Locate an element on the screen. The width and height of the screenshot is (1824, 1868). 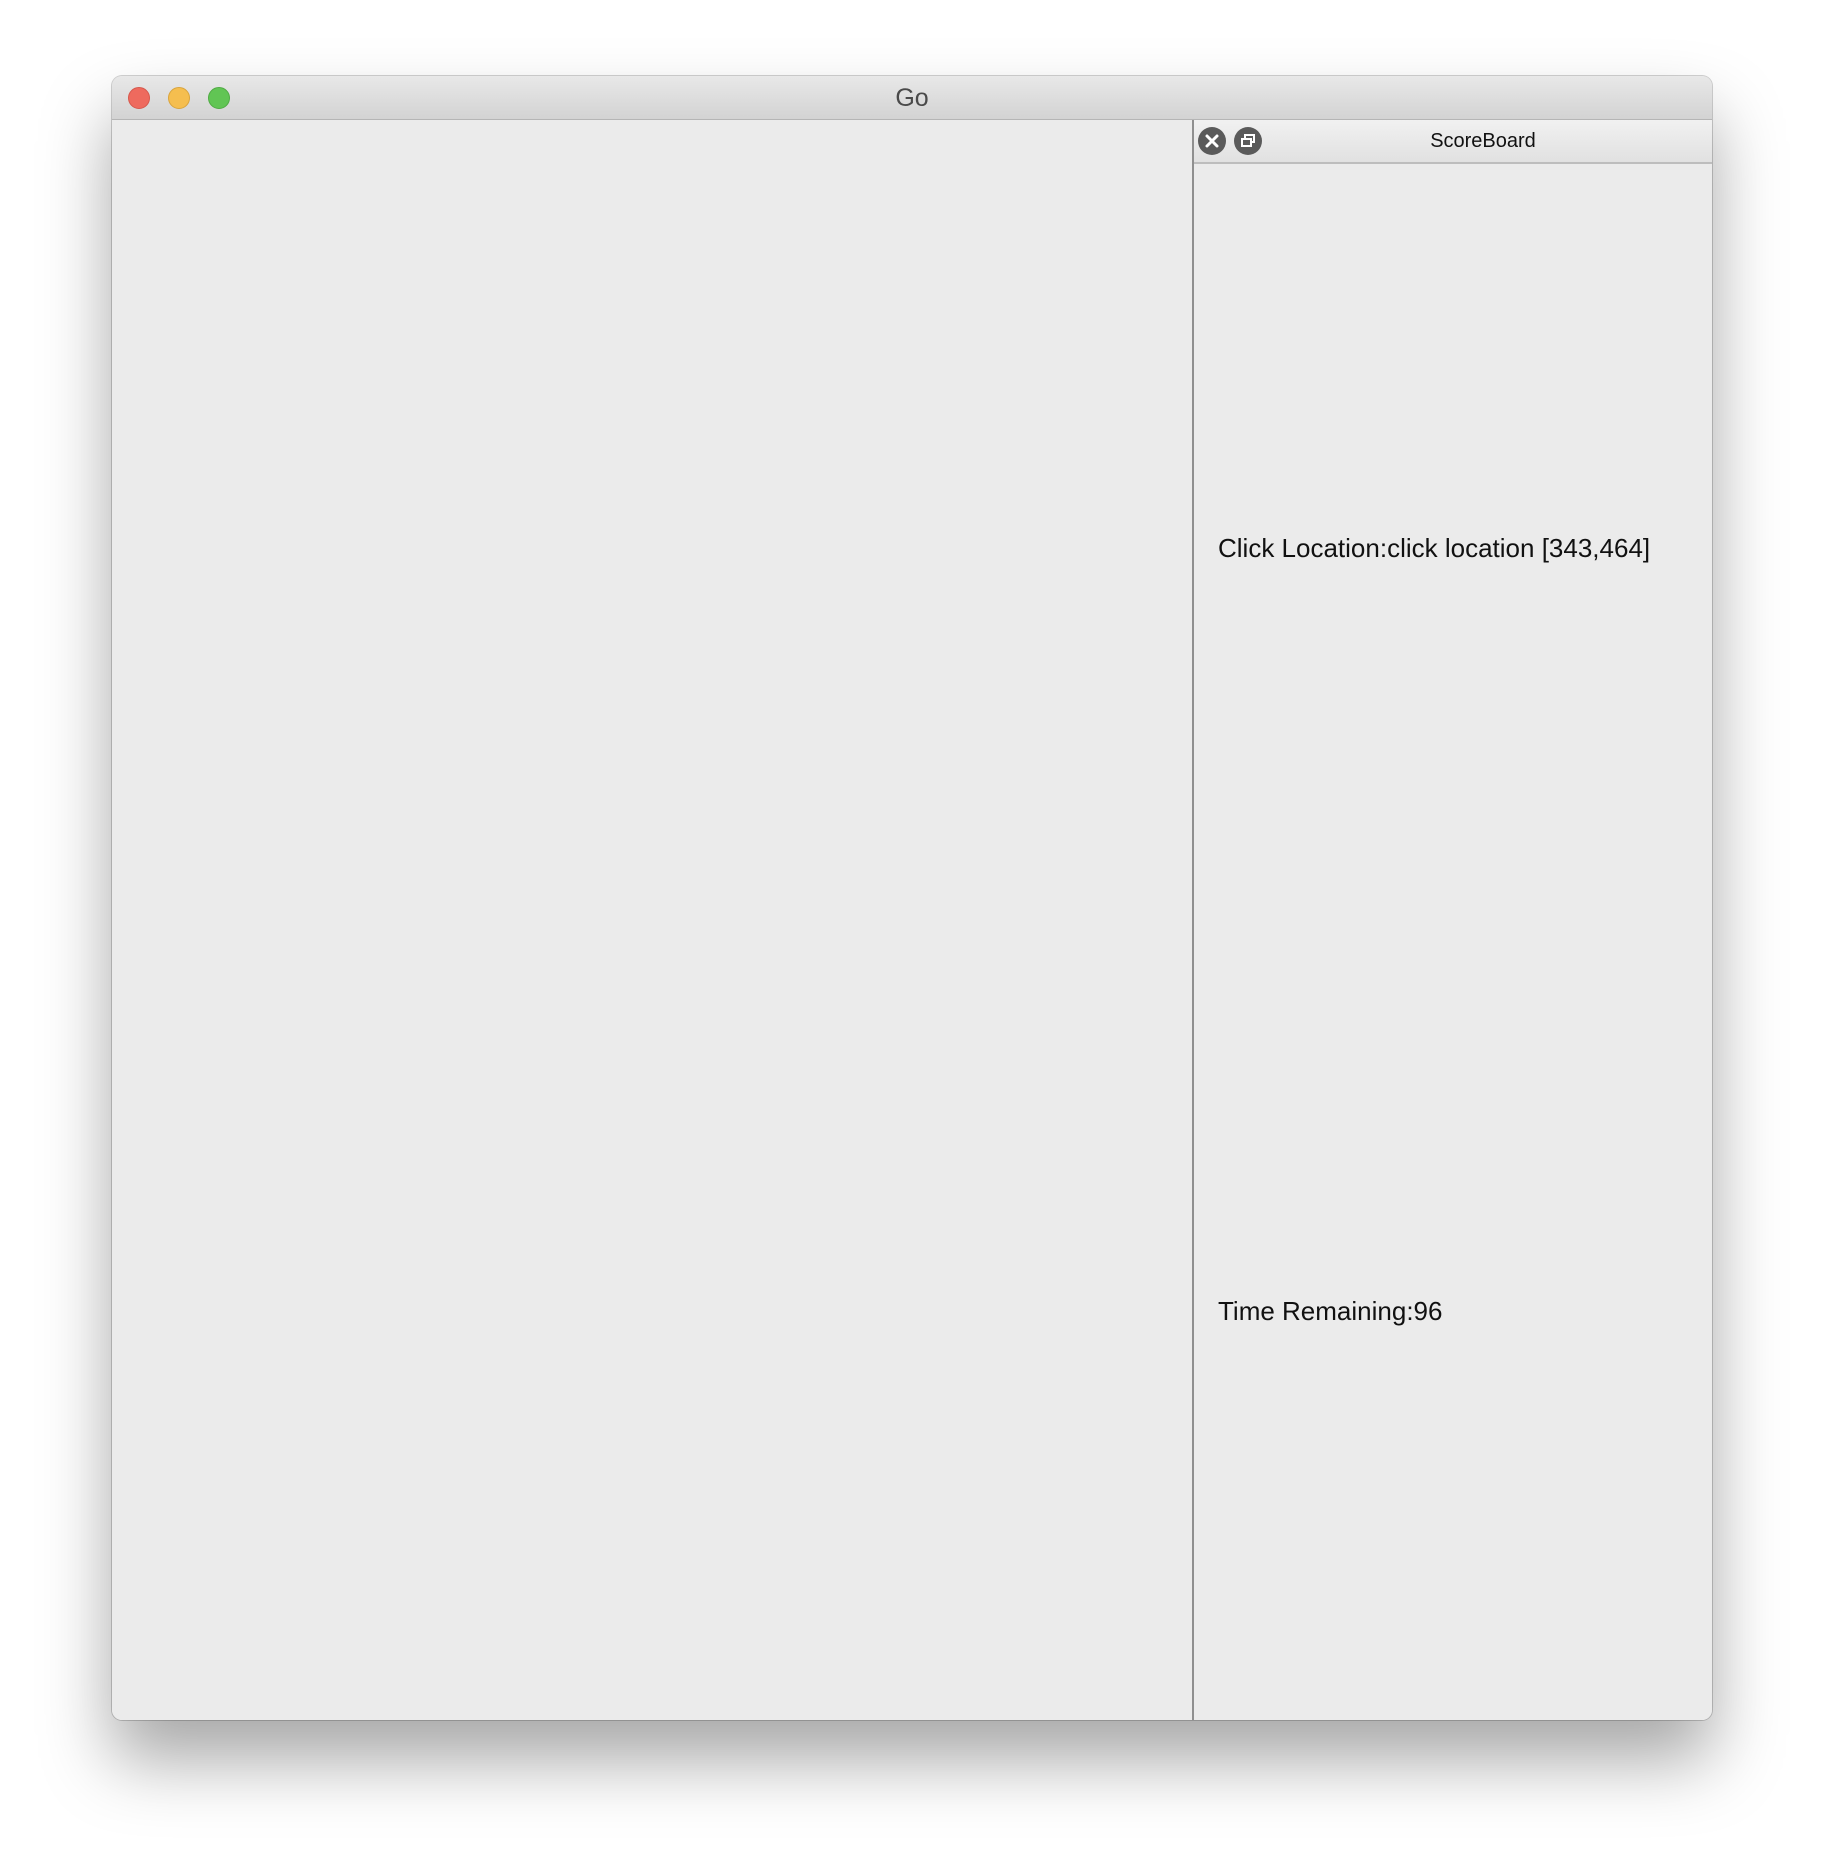
window-titlebar: Go is located at coordinates (912, 98).